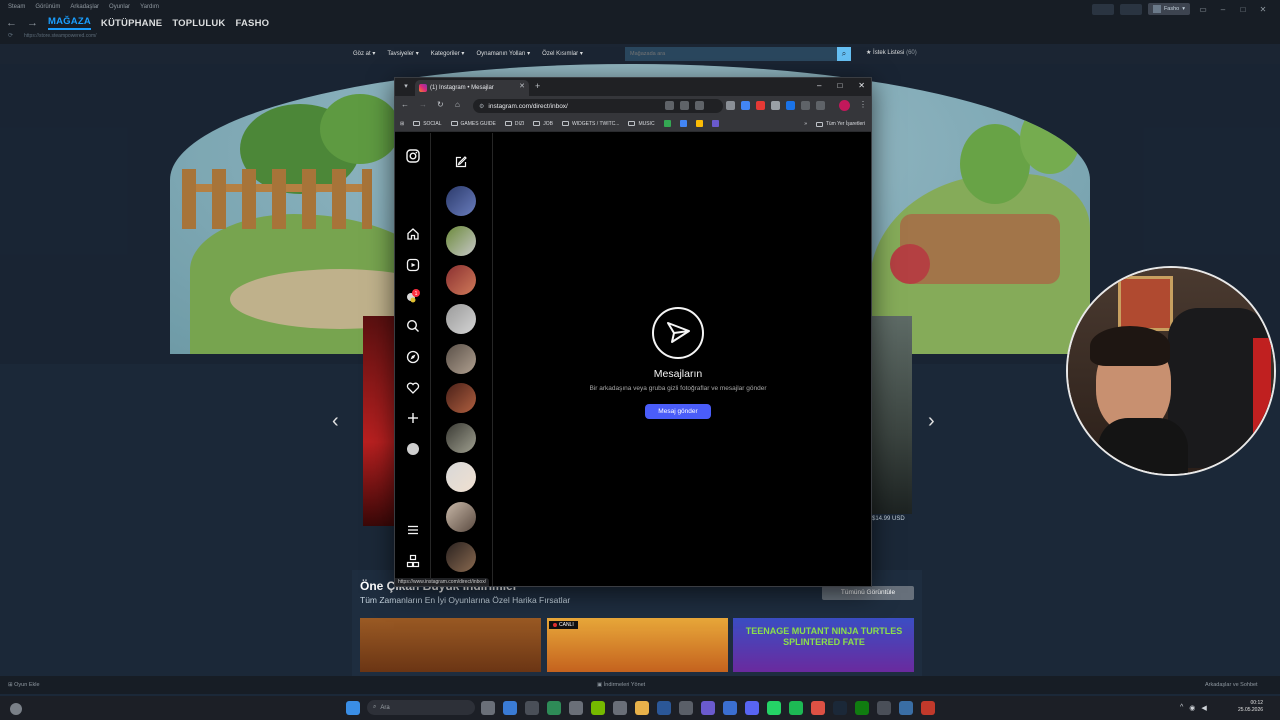 This screenshot has width=1280, height=720. What do you see at coordinates (543, 124) in the screenshot?
I see `bookmark-folder: JOB` at bounding box center [543, 124].